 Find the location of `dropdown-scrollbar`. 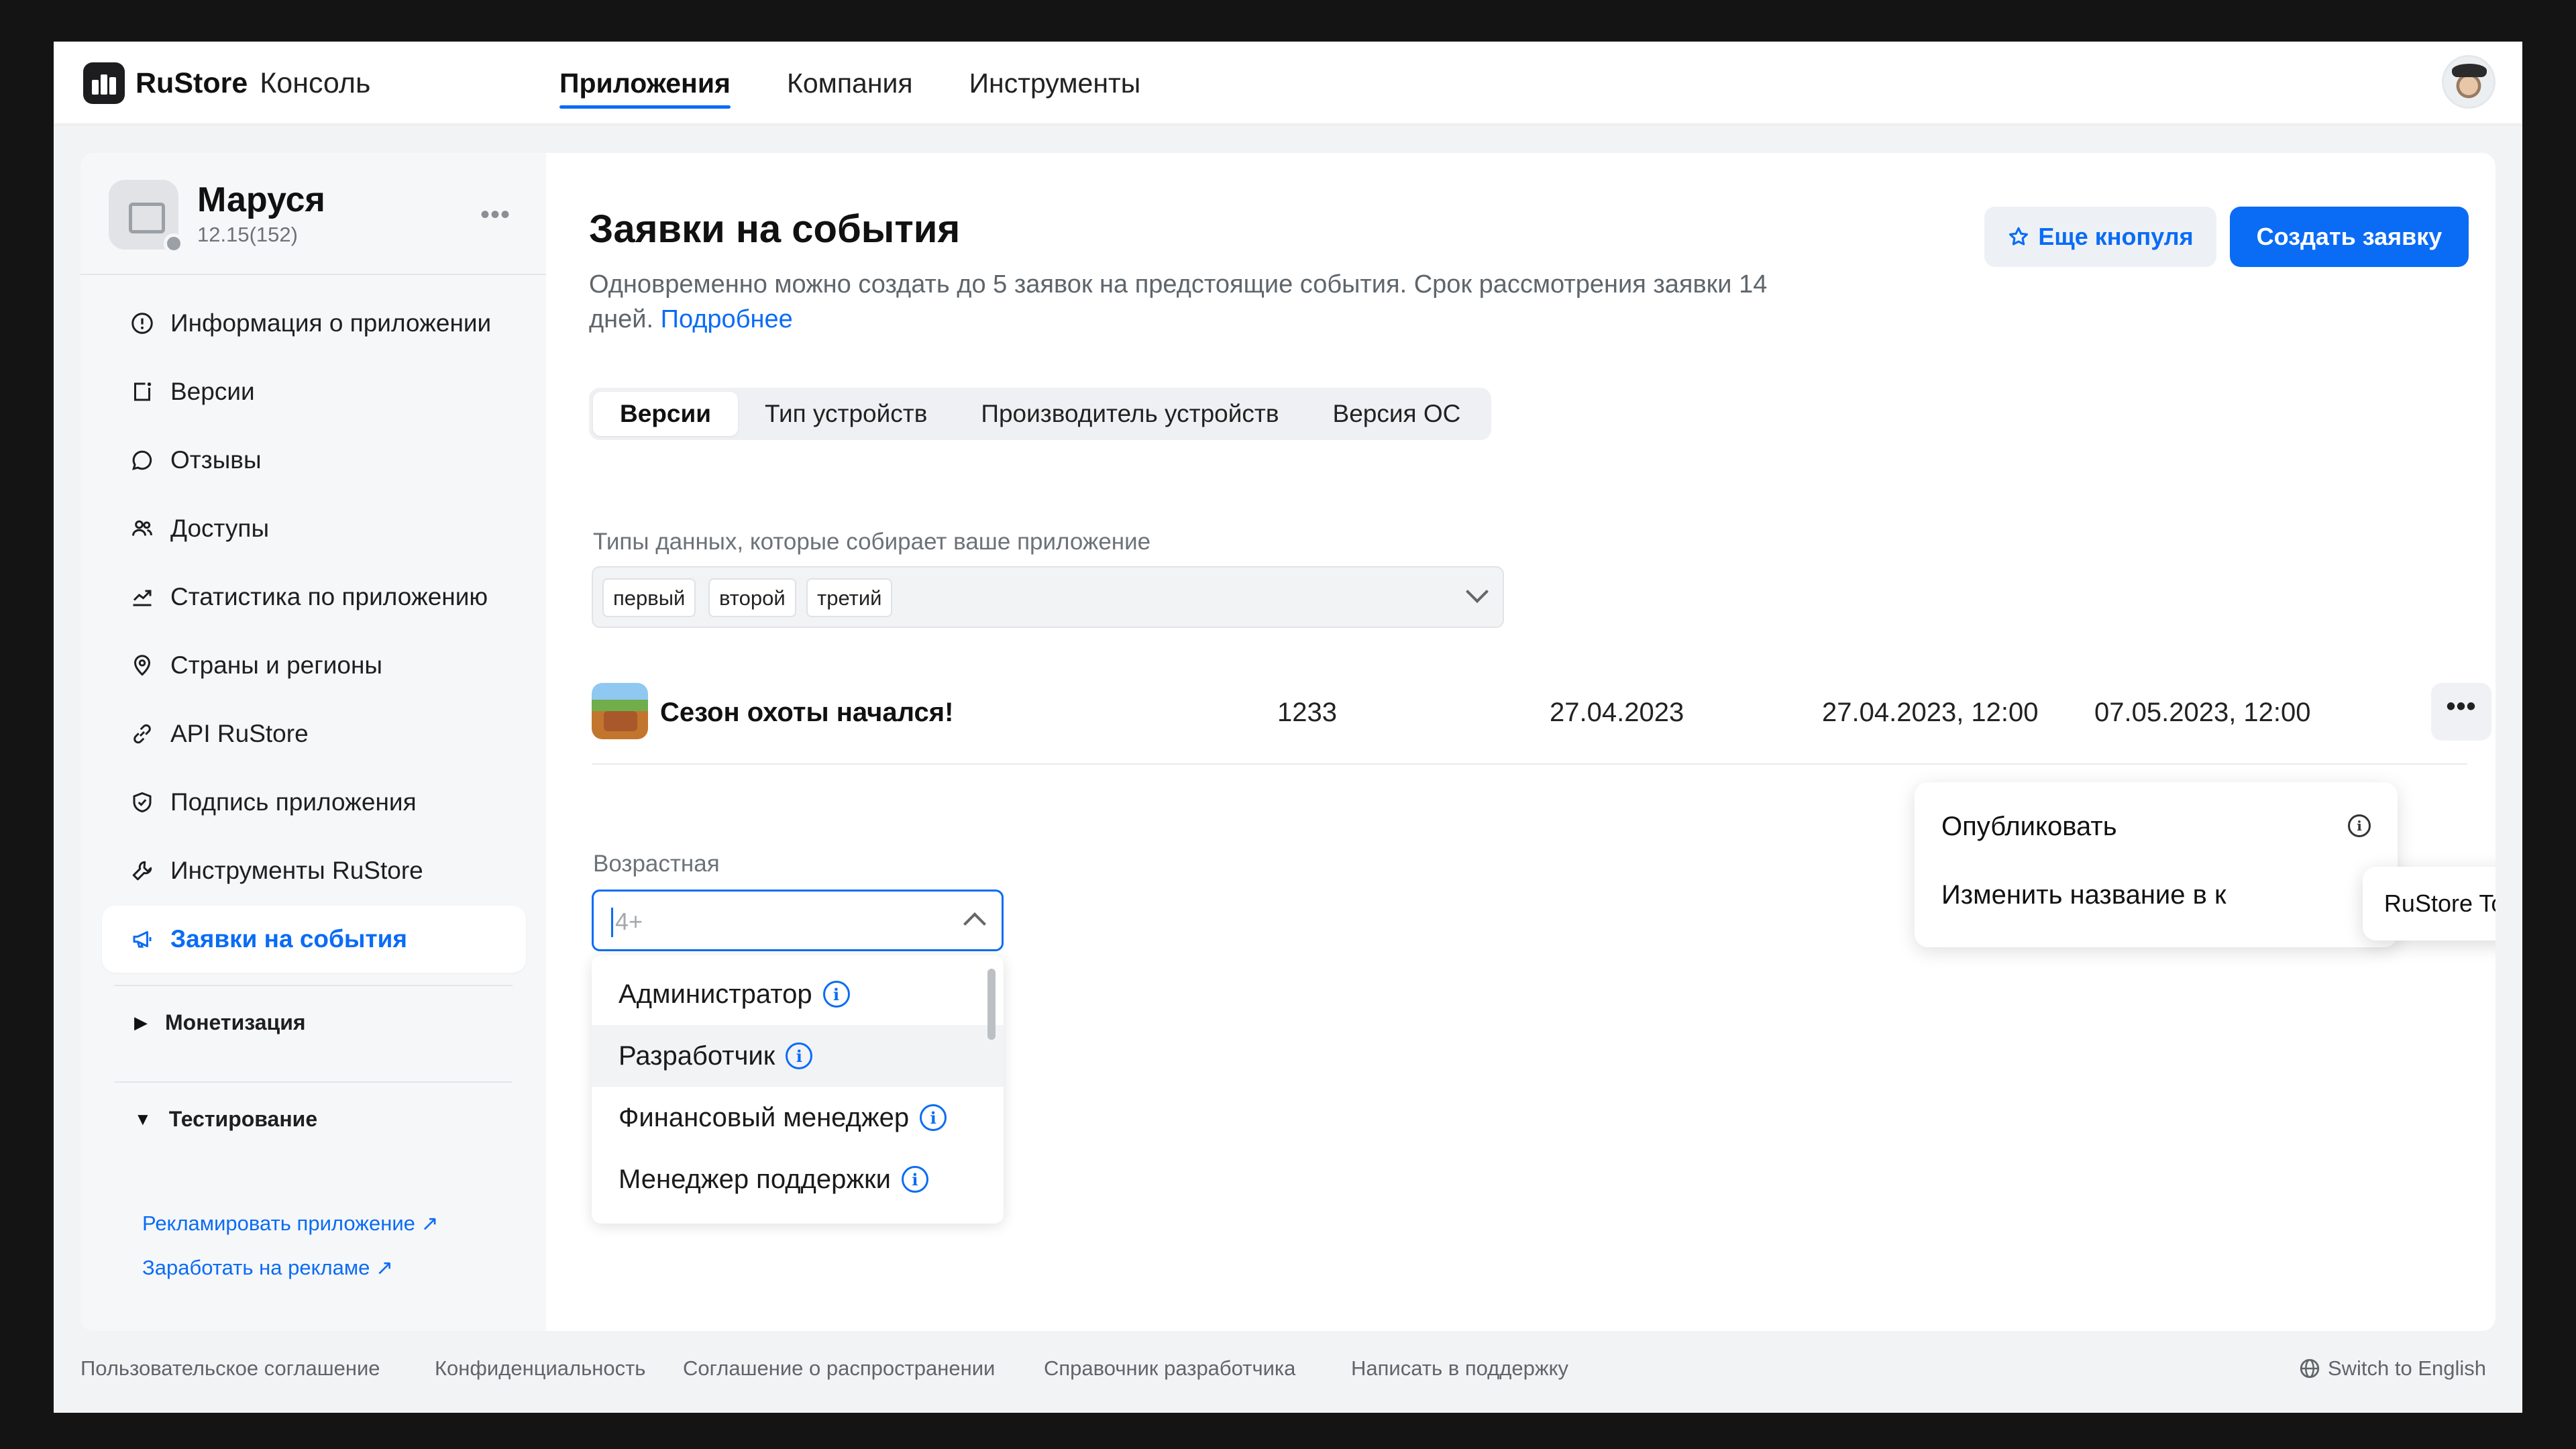

dropdown-scrollbar is located at coordinates (991, 1004).